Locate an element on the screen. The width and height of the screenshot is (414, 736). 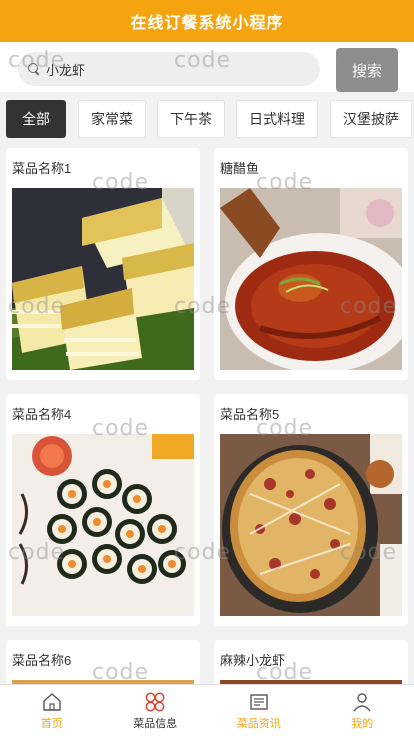
tab-mine: 我的 is located at coordinates (362, 710).